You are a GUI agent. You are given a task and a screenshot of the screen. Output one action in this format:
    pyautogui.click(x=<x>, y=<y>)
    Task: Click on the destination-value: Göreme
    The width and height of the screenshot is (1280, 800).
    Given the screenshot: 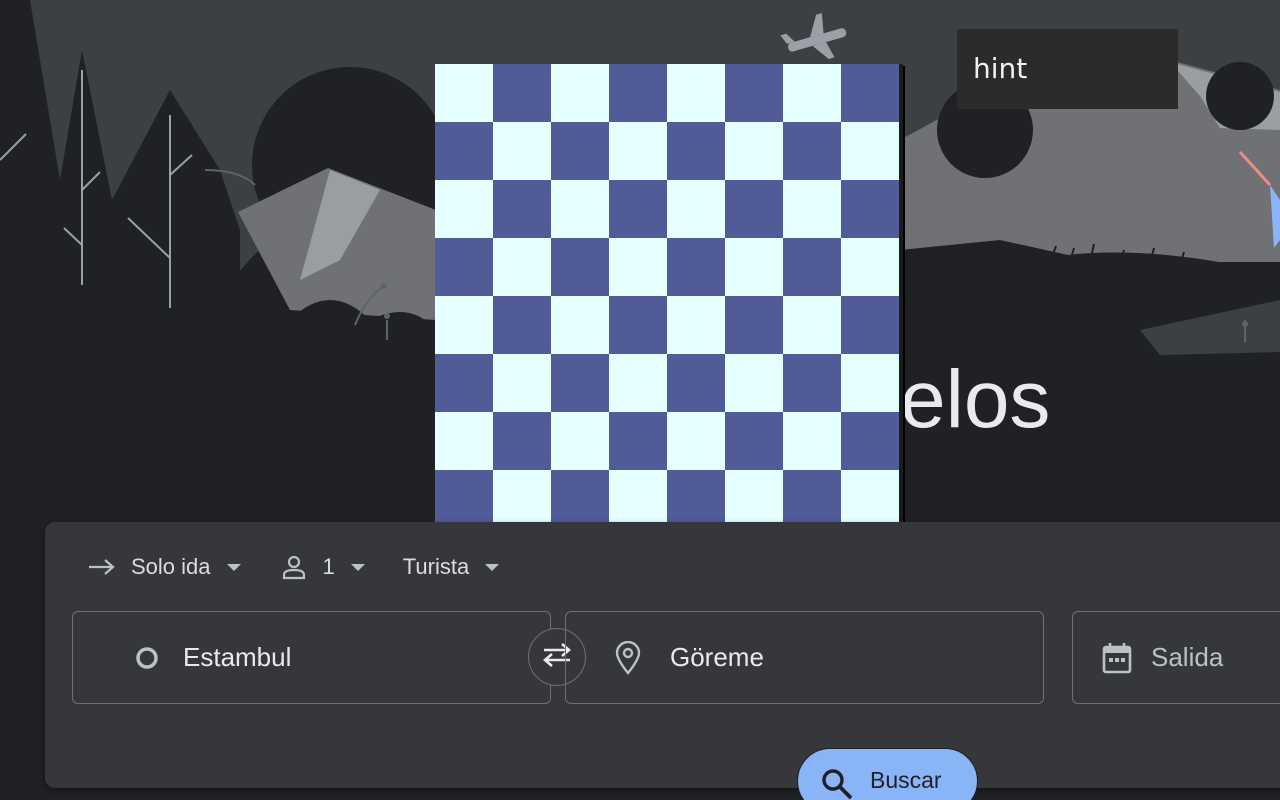 What is the action you would take?
    pyautogui.click(x=717, y=657)
    